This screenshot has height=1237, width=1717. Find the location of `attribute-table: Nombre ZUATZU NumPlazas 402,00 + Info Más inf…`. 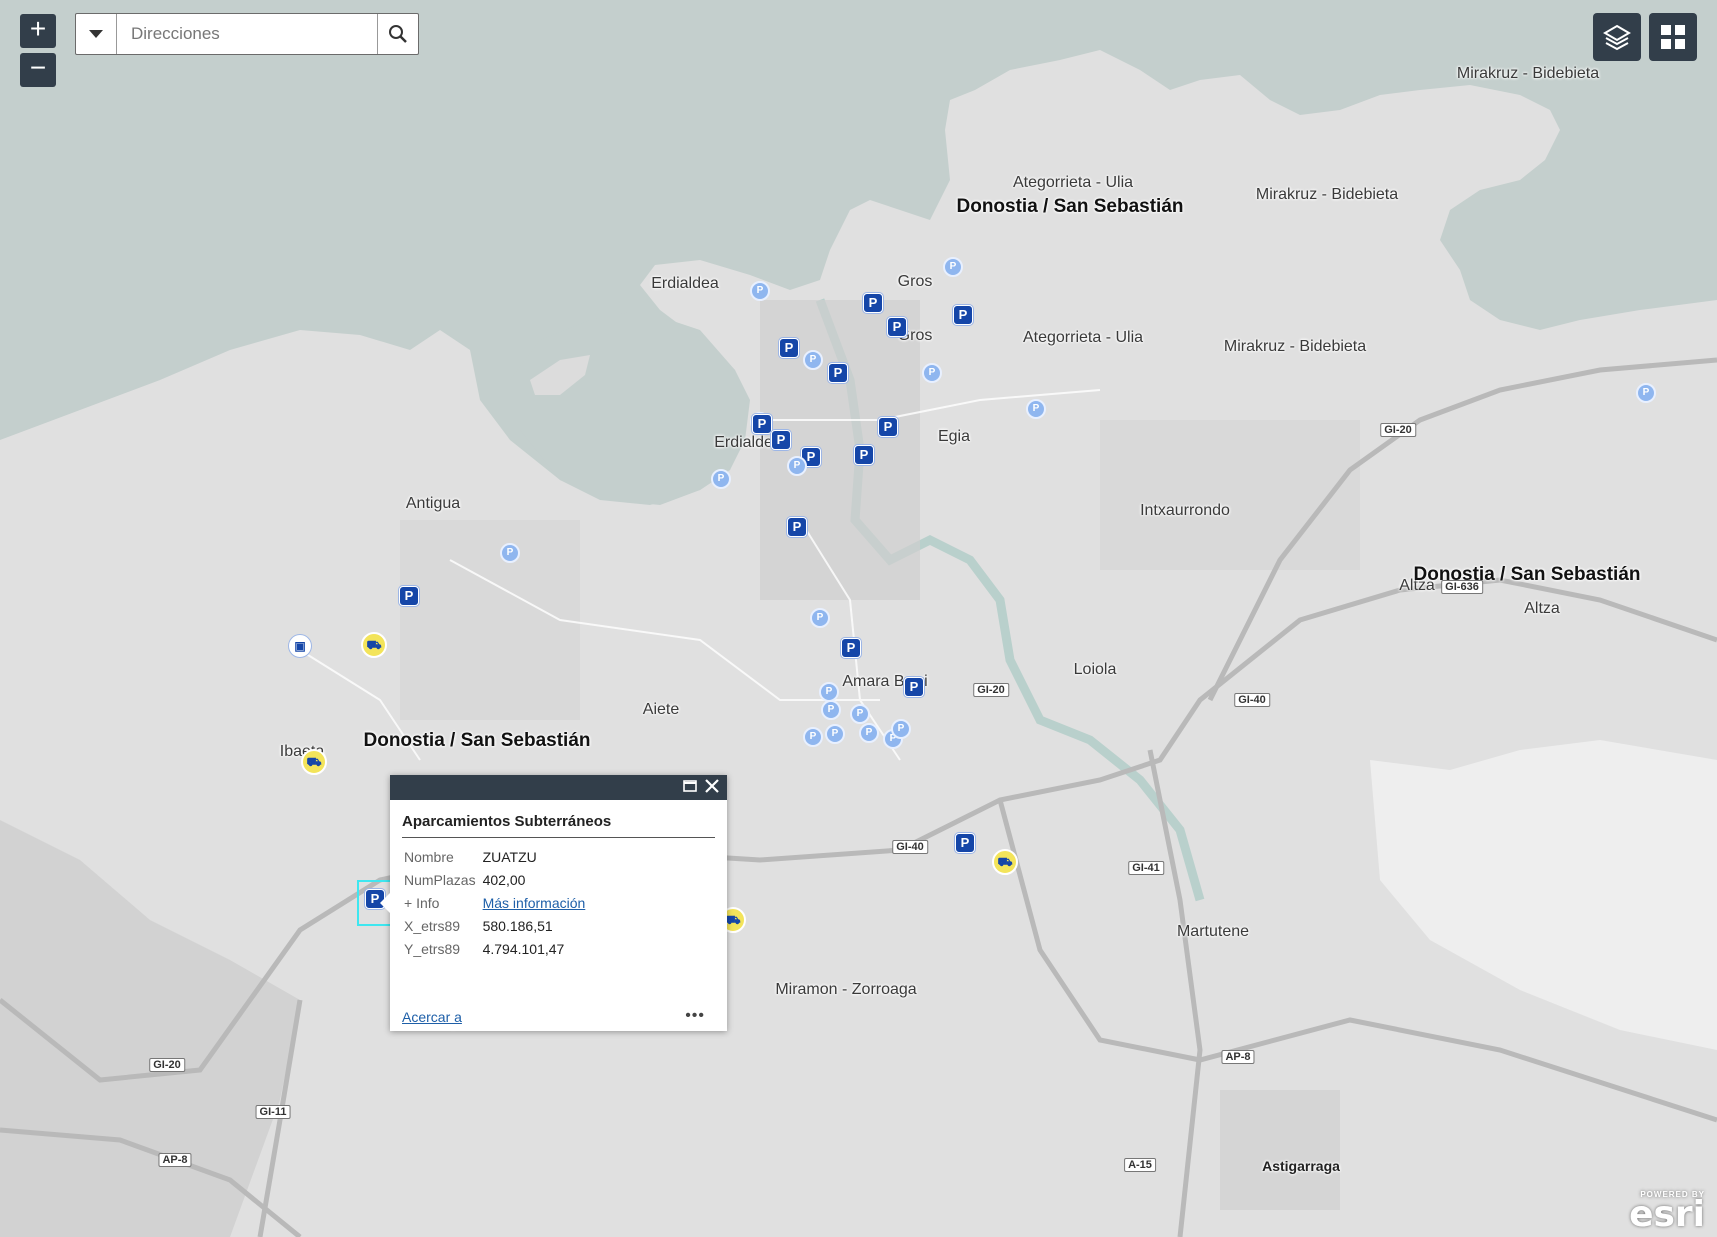

attribute-table: Nombre ZUATZU NumPlazas 402,00 + Info Más inf… is located at coordinates (496, 903).